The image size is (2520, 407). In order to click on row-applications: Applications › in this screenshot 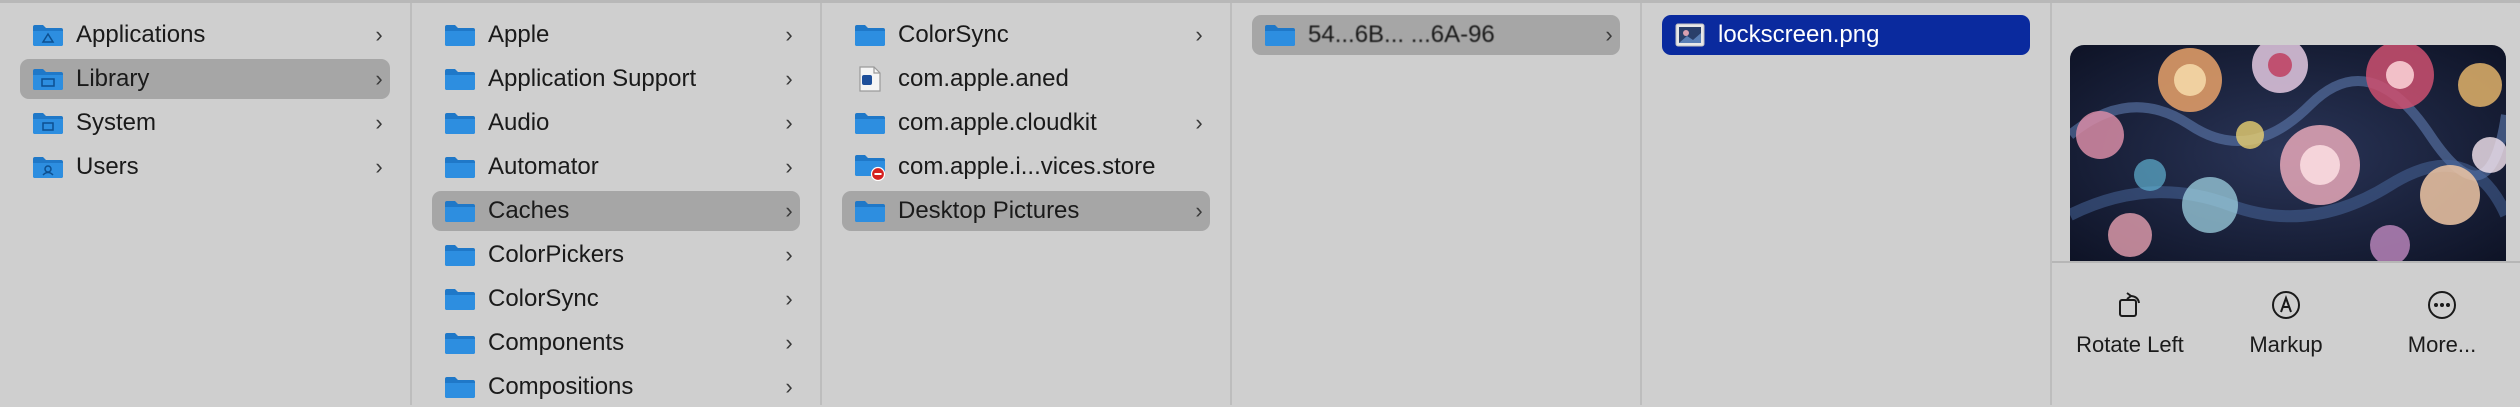, I will do `click(205, 35)`.